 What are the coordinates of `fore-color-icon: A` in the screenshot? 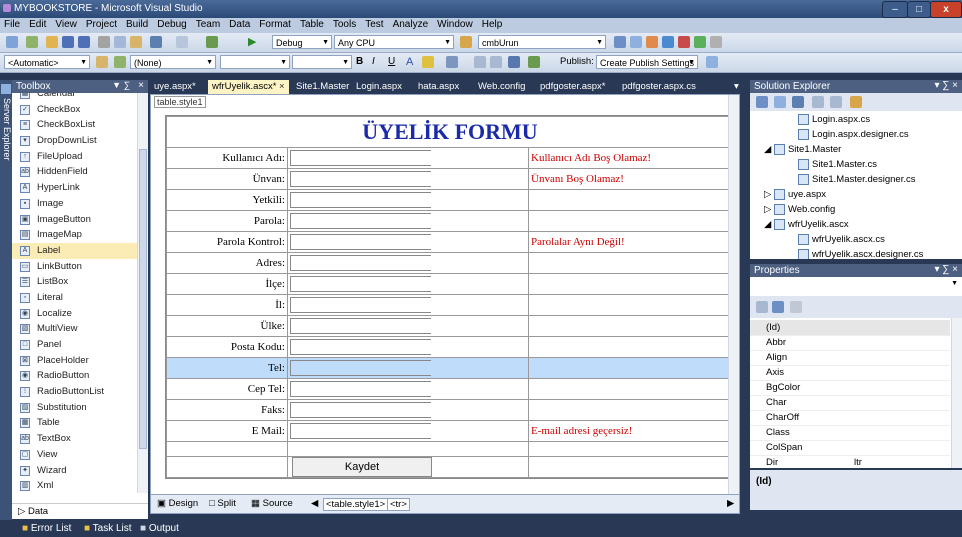 It's located at (412, 62).